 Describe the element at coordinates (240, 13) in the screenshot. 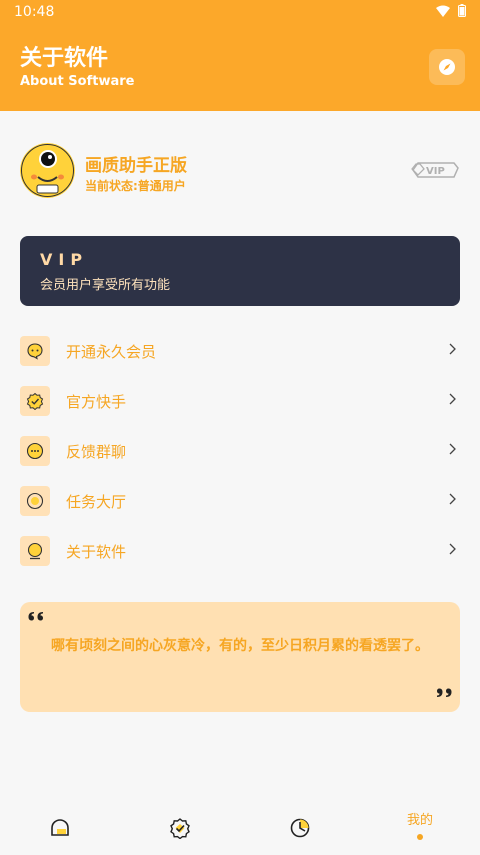

I see `status-bar: 10:48` at that location.